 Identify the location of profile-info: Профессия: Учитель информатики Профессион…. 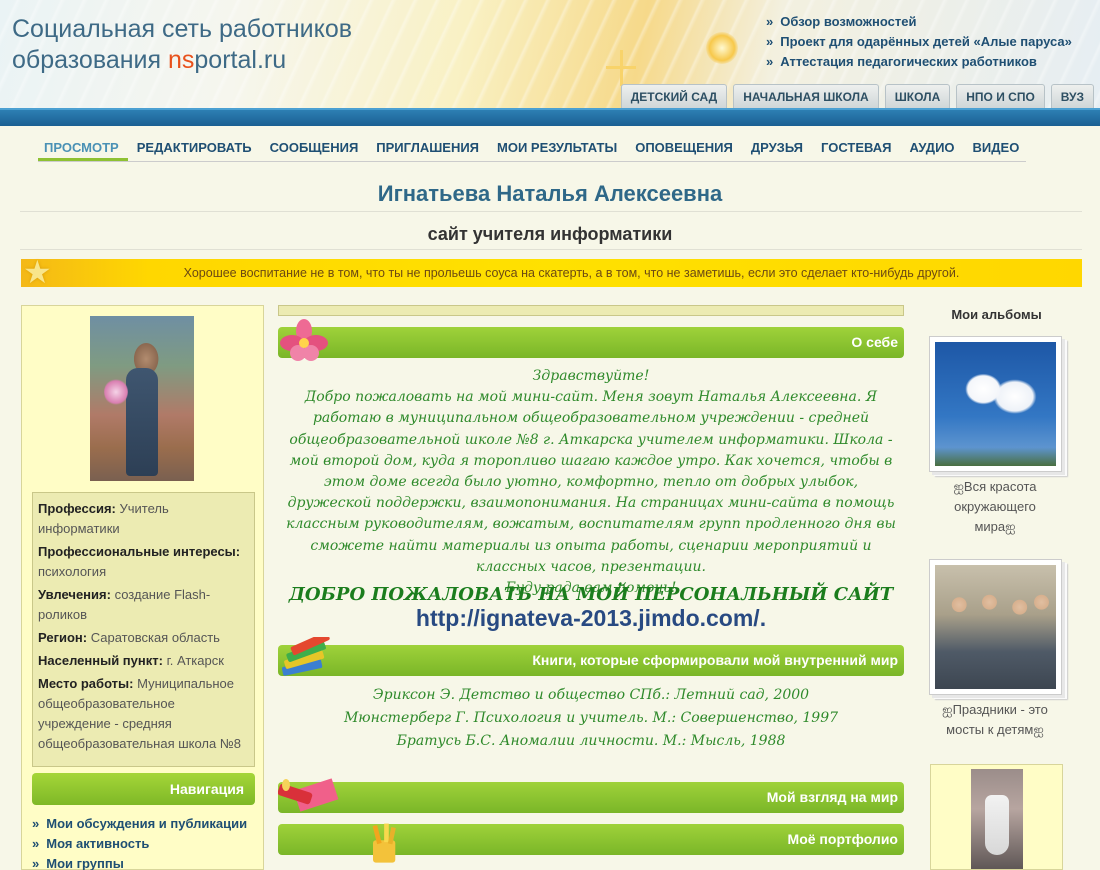
(143, 629).